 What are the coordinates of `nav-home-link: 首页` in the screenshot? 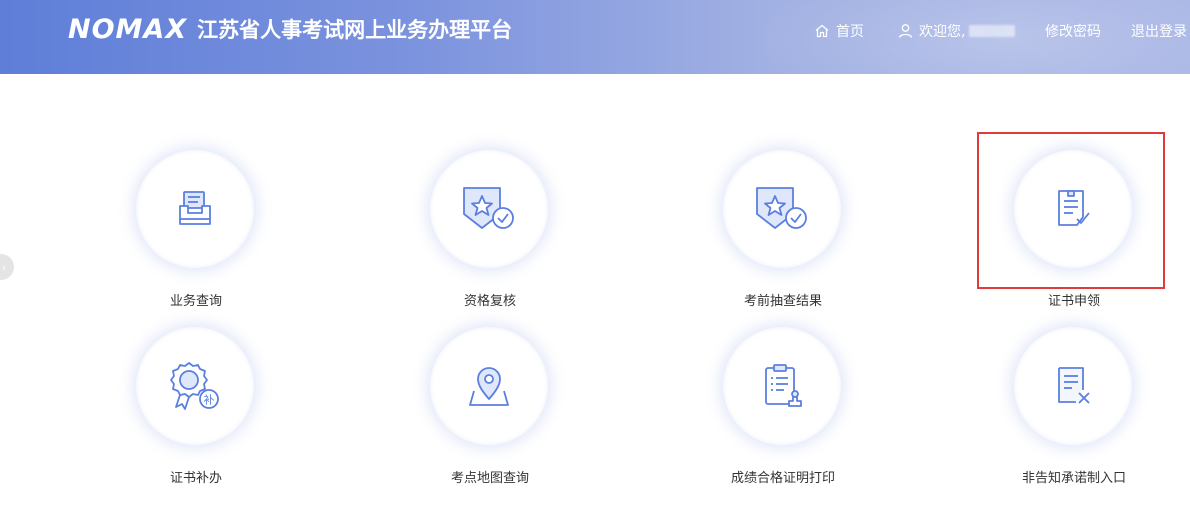 It's located at (839, 31).